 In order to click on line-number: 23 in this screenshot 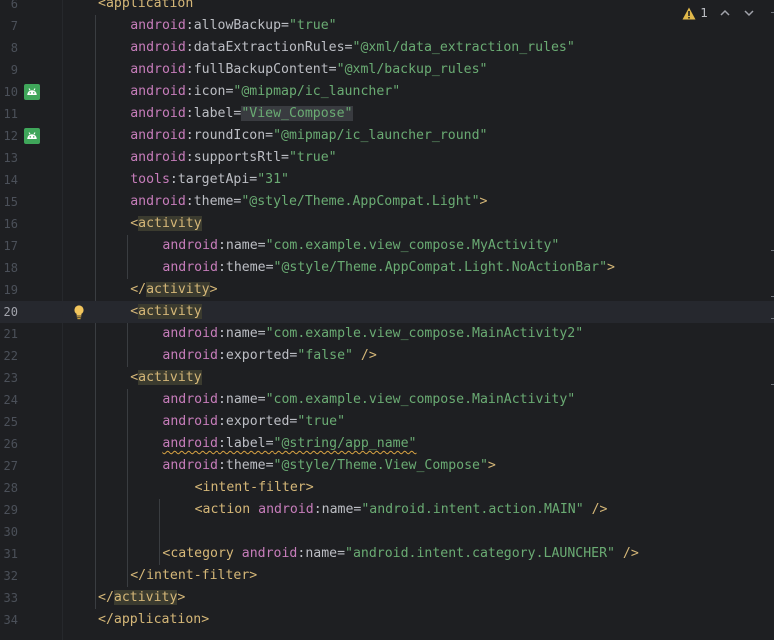, I will do `click(10, 378)`.